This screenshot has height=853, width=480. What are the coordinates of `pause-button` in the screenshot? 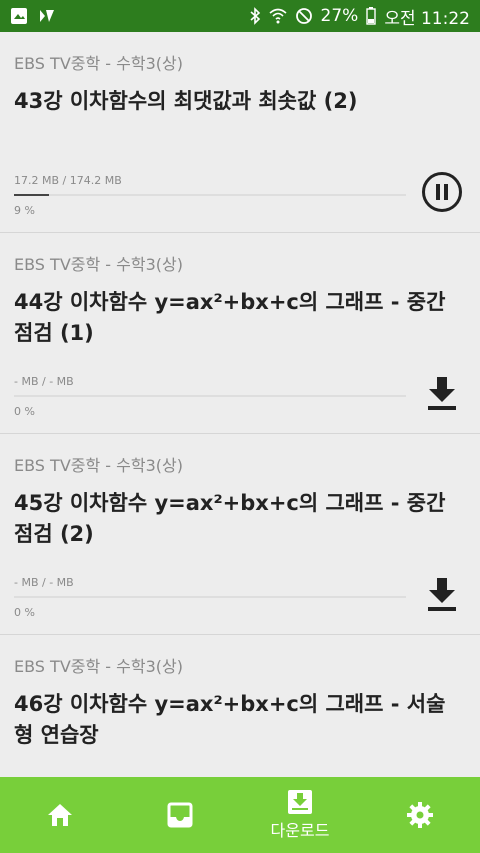 It's located at (442, 194).